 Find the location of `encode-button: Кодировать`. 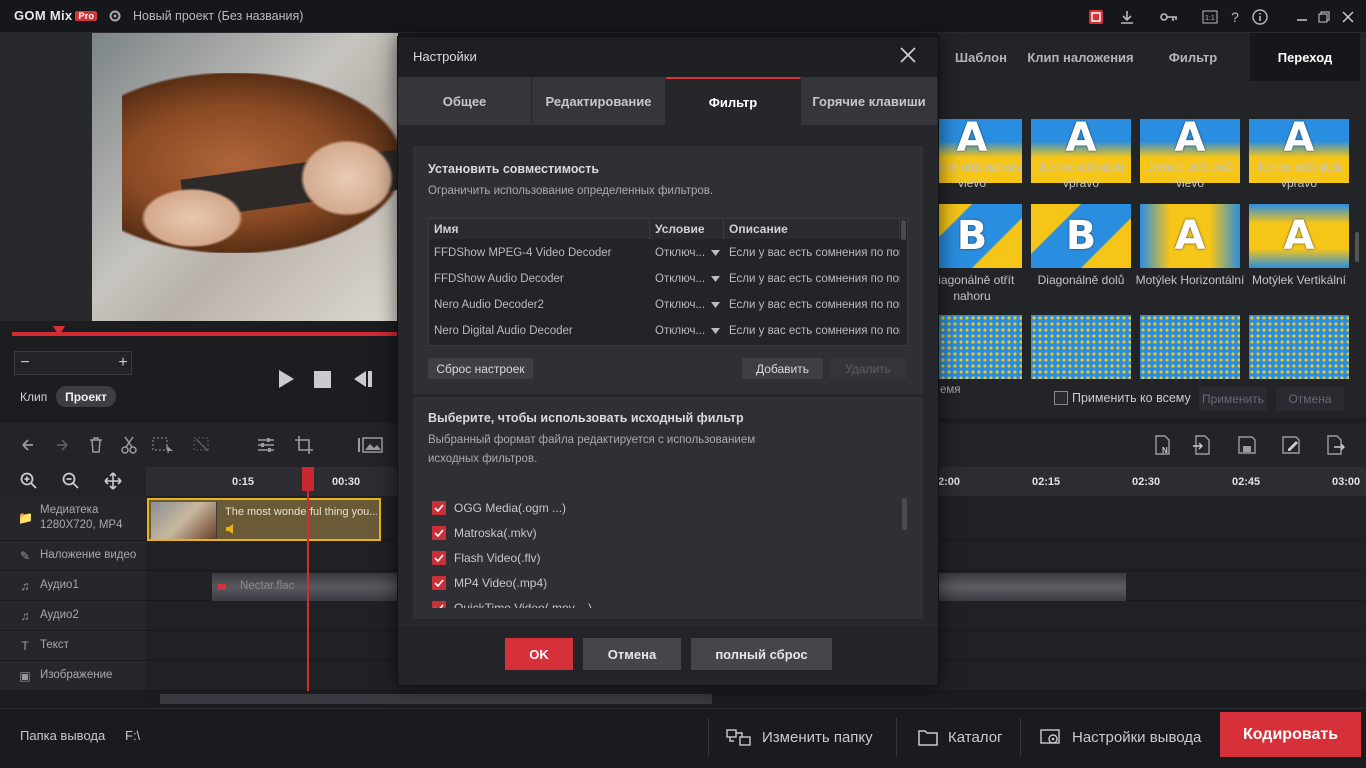

encode-button: Кодировать is located at coordinates (1290, 734).